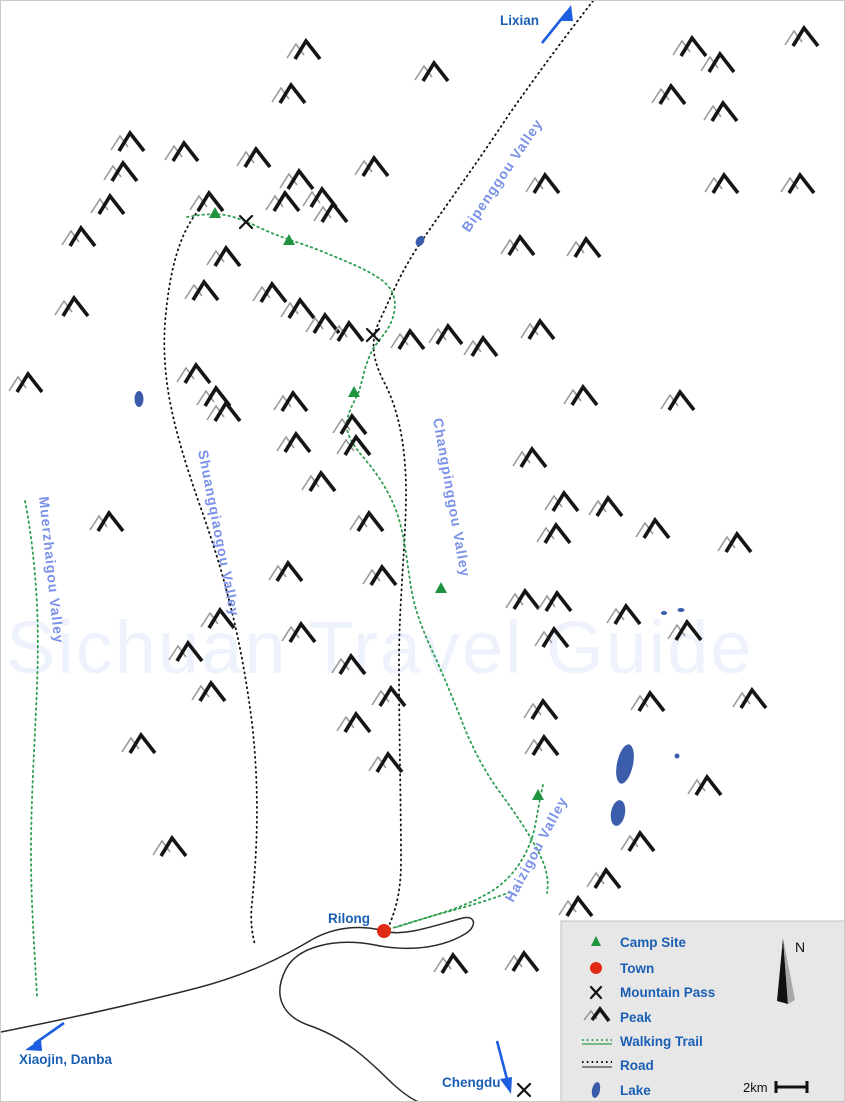 The width and height of the screenshot is (845, 1102). Describe the element at coordinates (238, 1008) in the screenshot. I see `road-main-line` at that location.